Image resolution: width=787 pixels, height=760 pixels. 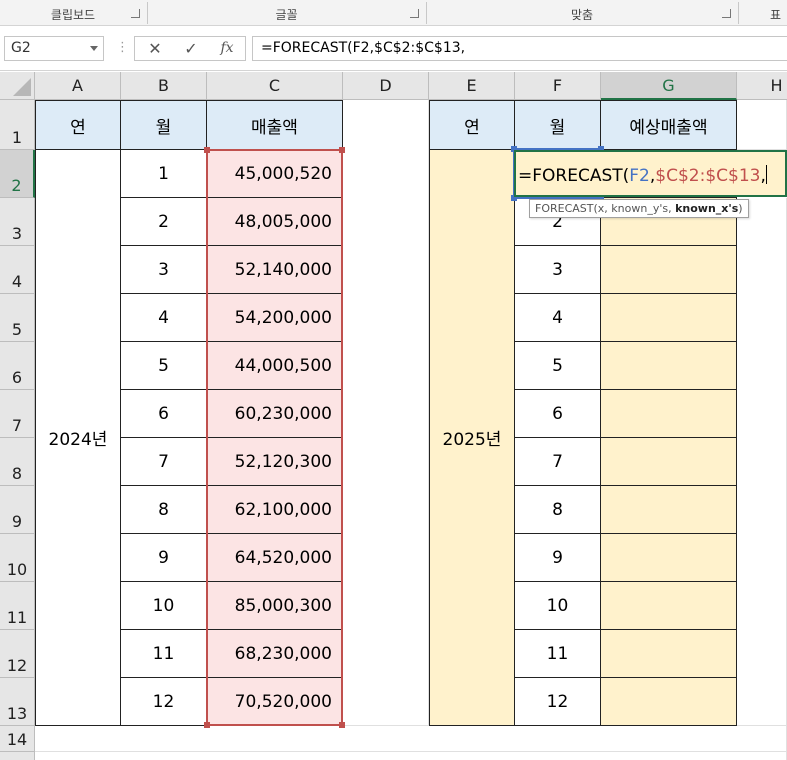 What do you see at coordinates (668, 125) in the screenshot?
I see `header-forecast-2025: 예상매출액` at bounding box center [668, 125].